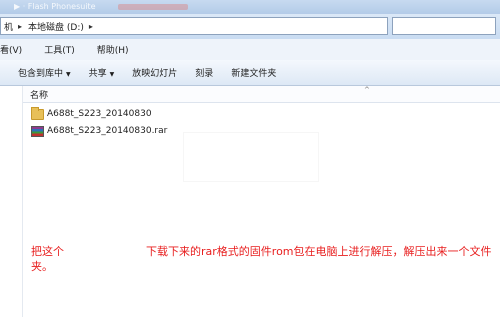  What do you see at coordinates (251, 157) in the screenshot?
I see `redacted-area` at bounding box center [251, 157].